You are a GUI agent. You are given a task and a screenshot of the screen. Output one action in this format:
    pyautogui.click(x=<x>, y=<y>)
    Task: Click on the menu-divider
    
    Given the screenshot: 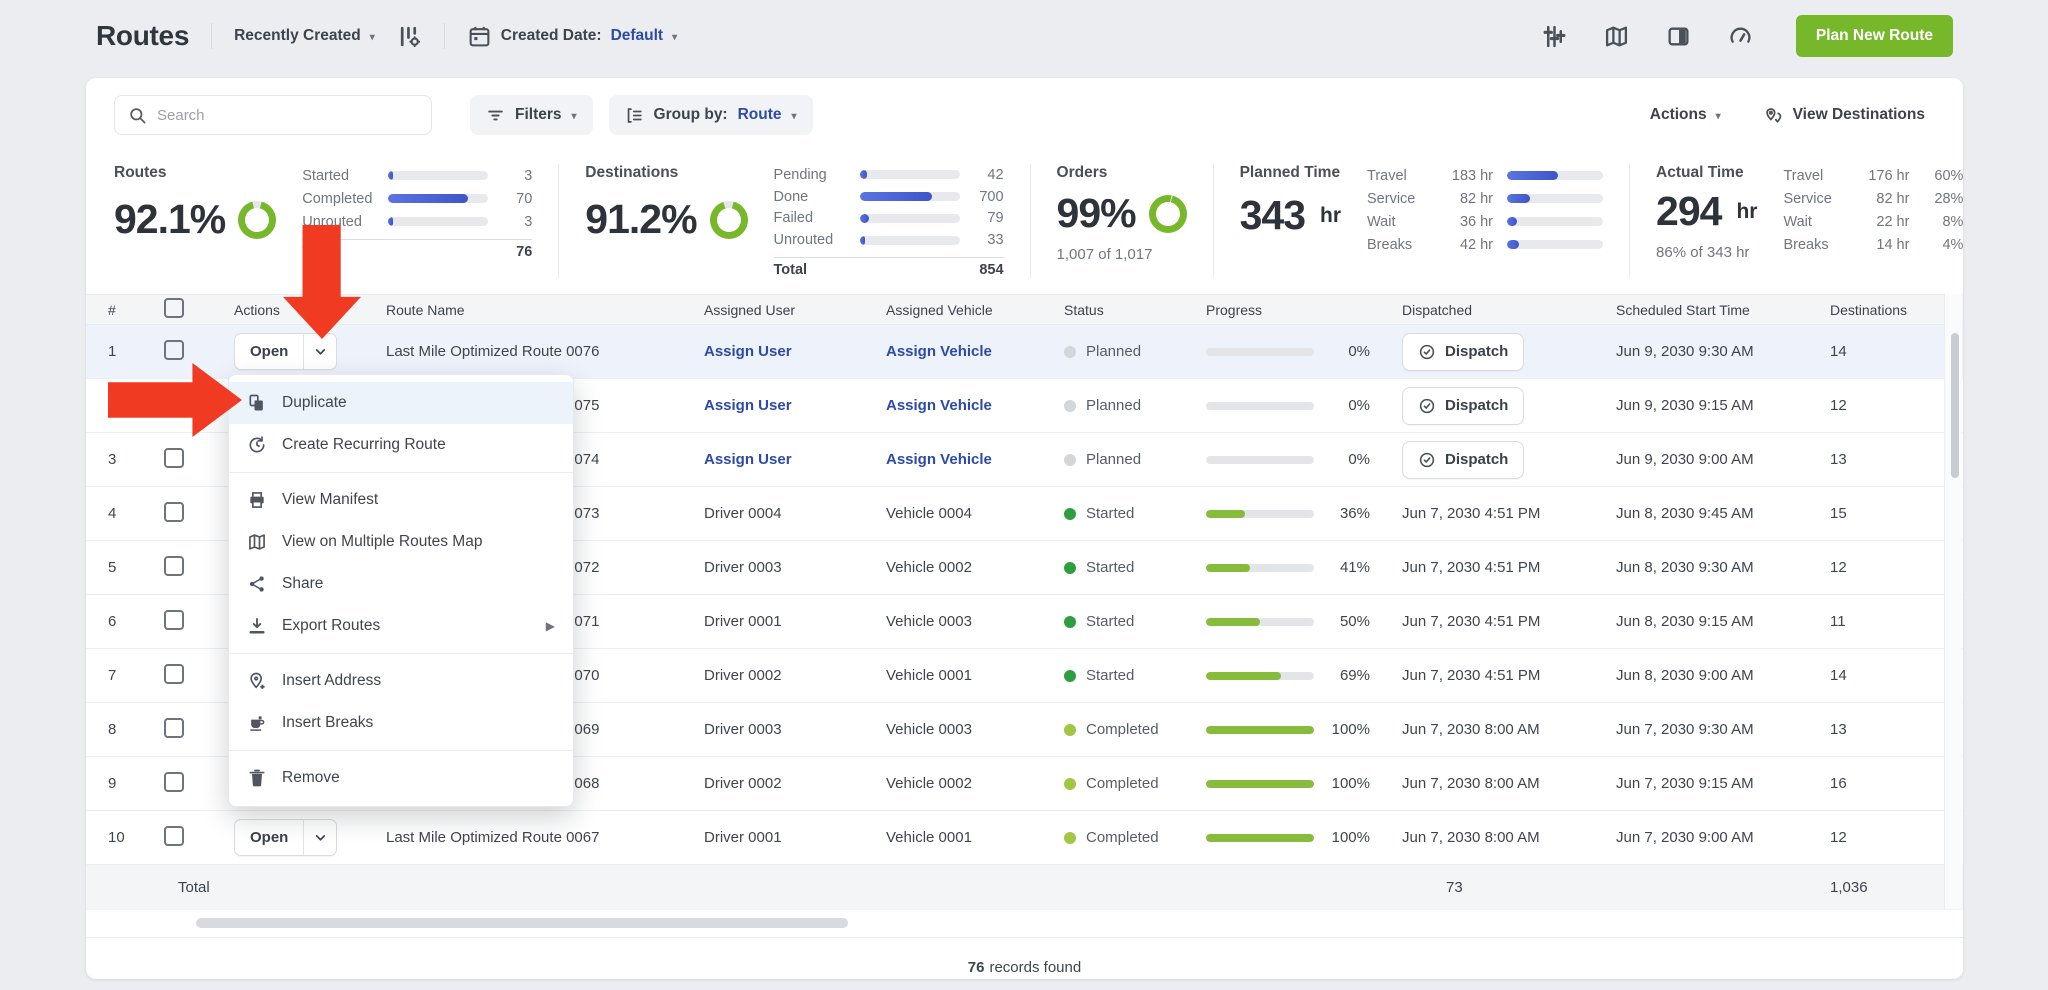 What is the action you would take?
    pyautogui.click(x=401, y=653)
    